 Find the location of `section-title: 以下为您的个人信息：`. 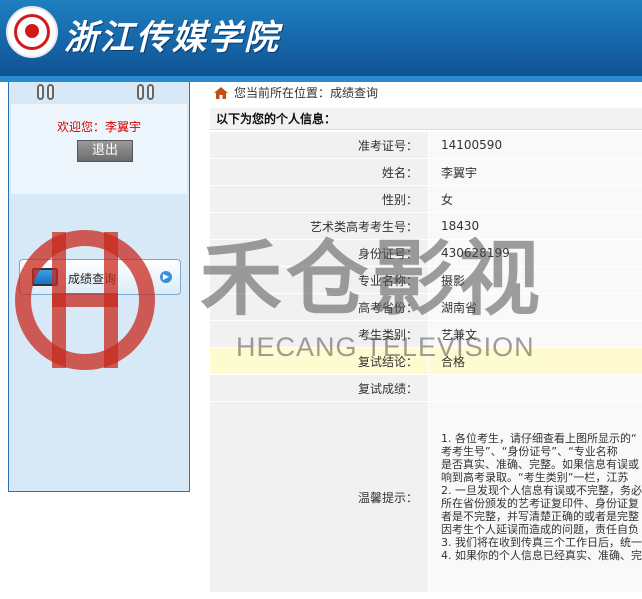

section-title: 以下为您的个人信息： is located at coordinates (426, 119).